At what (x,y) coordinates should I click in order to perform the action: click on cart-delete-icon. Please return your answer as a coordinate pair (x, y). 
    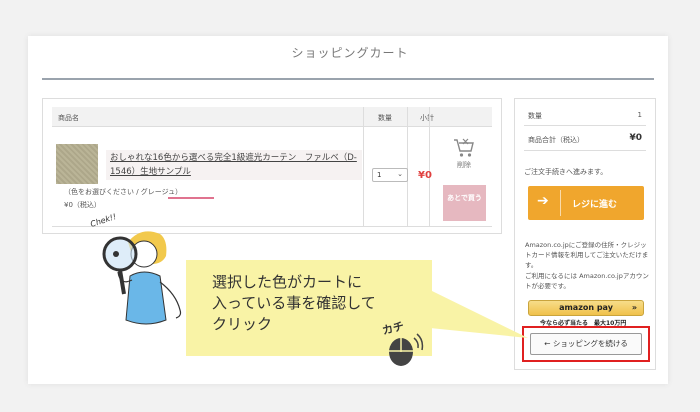
    Looking at the image, I should click on (464, 147).